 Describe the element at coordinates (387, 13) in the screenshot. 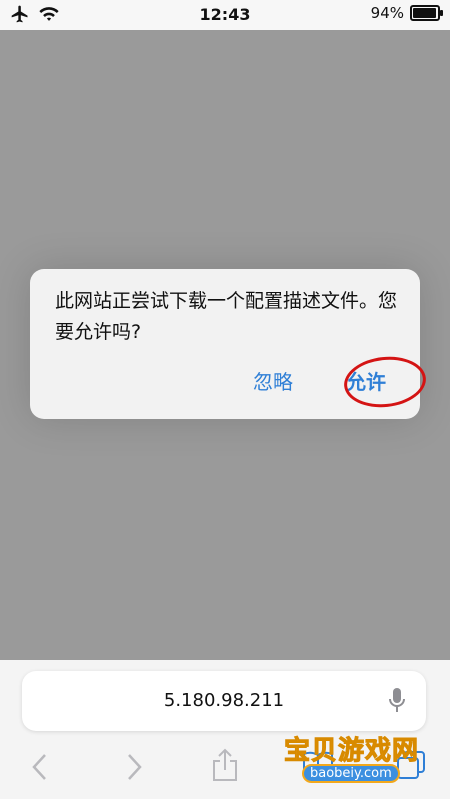

I see `battery-percent: 94%` at that location.